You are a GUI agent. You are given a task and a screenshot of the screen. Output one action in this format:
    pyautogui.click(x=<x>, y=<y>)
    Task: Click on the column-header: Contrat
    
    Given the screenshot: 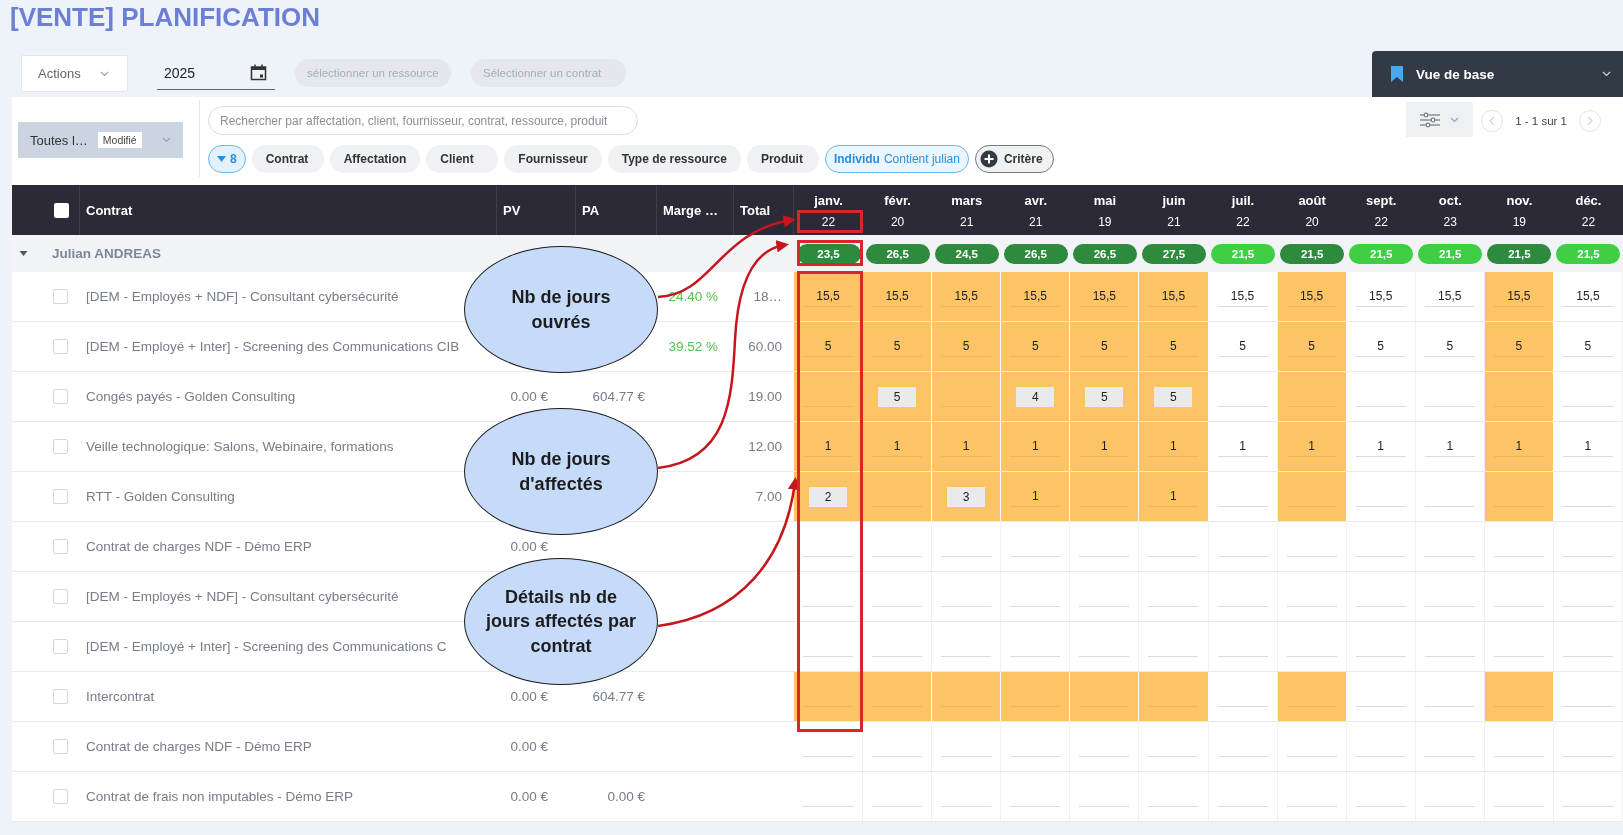 What is the action you would take?
    pyautogui.click(x=109, y=210)
    